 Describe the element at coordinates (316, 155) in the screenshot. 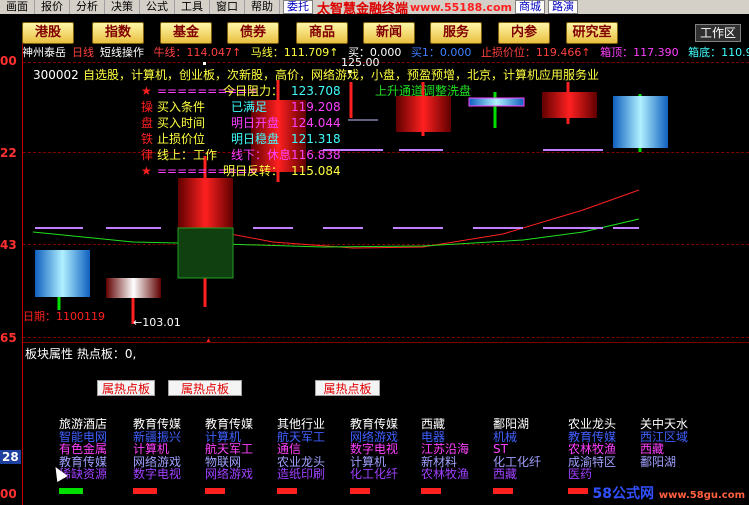

I see `line-value: 116.838` at that location.